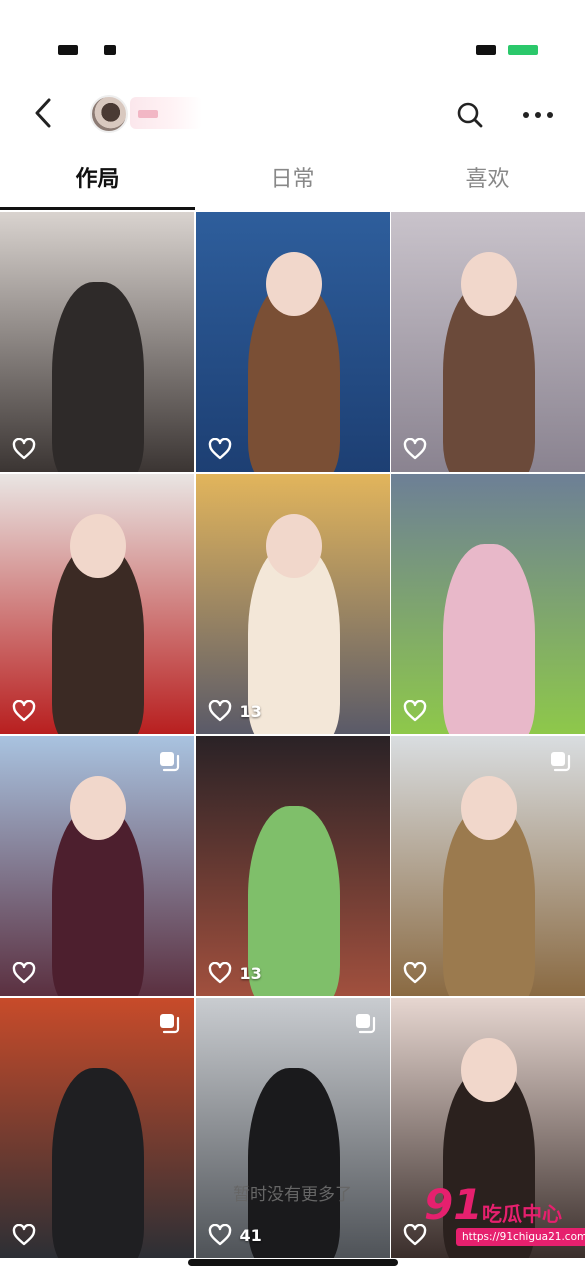 This screenshot has height=1280, width=585. I want to click on username-blurred, so click(166, 113).